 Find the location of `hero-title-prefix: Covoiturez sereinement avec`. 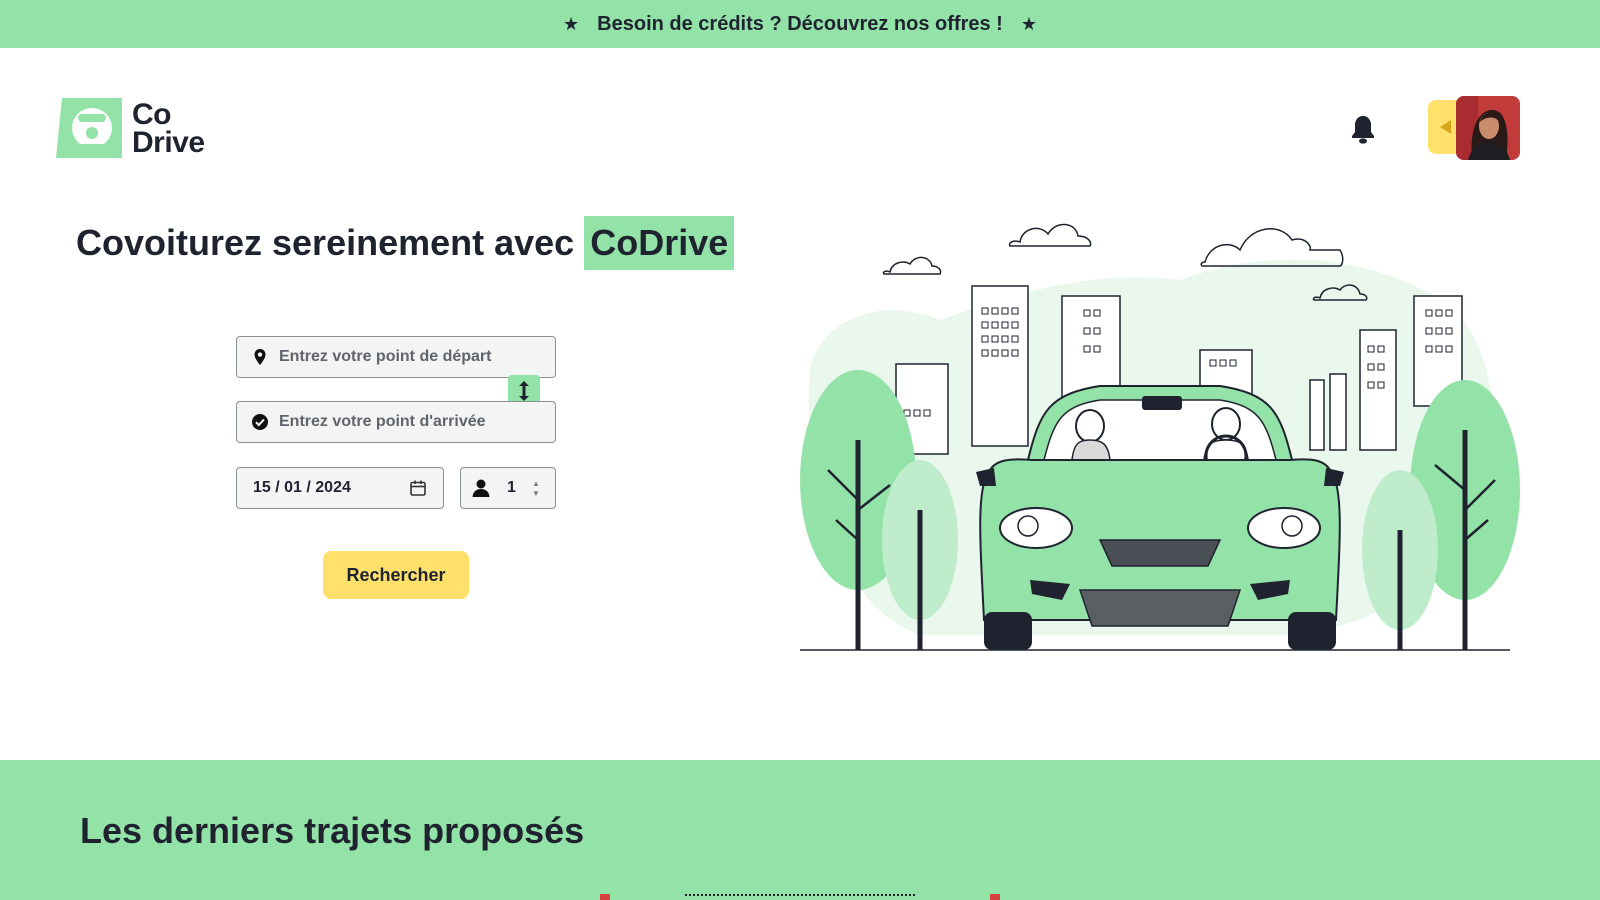

hero-title-prefix: Covoiturez sereinement avec is located at coordinates (325, 242).